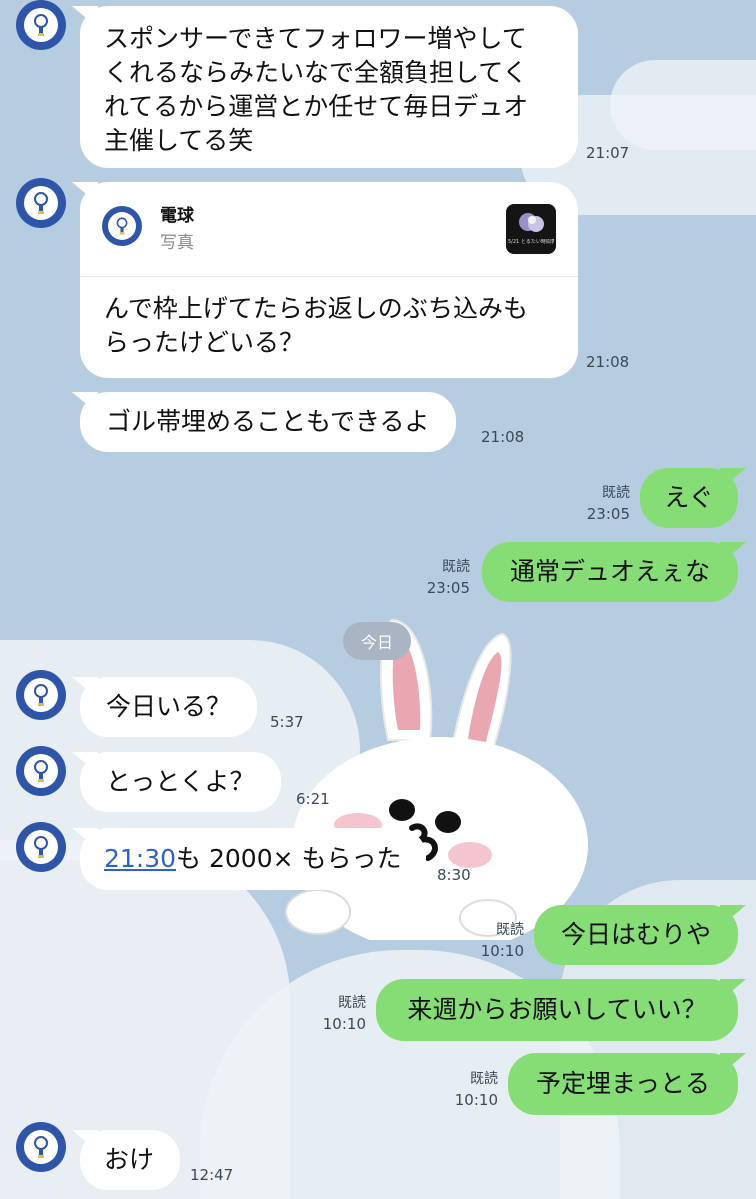 This screenshot has height=1199, width=756. I want to click on message-line: 主催してる笑, so click(179, 140).